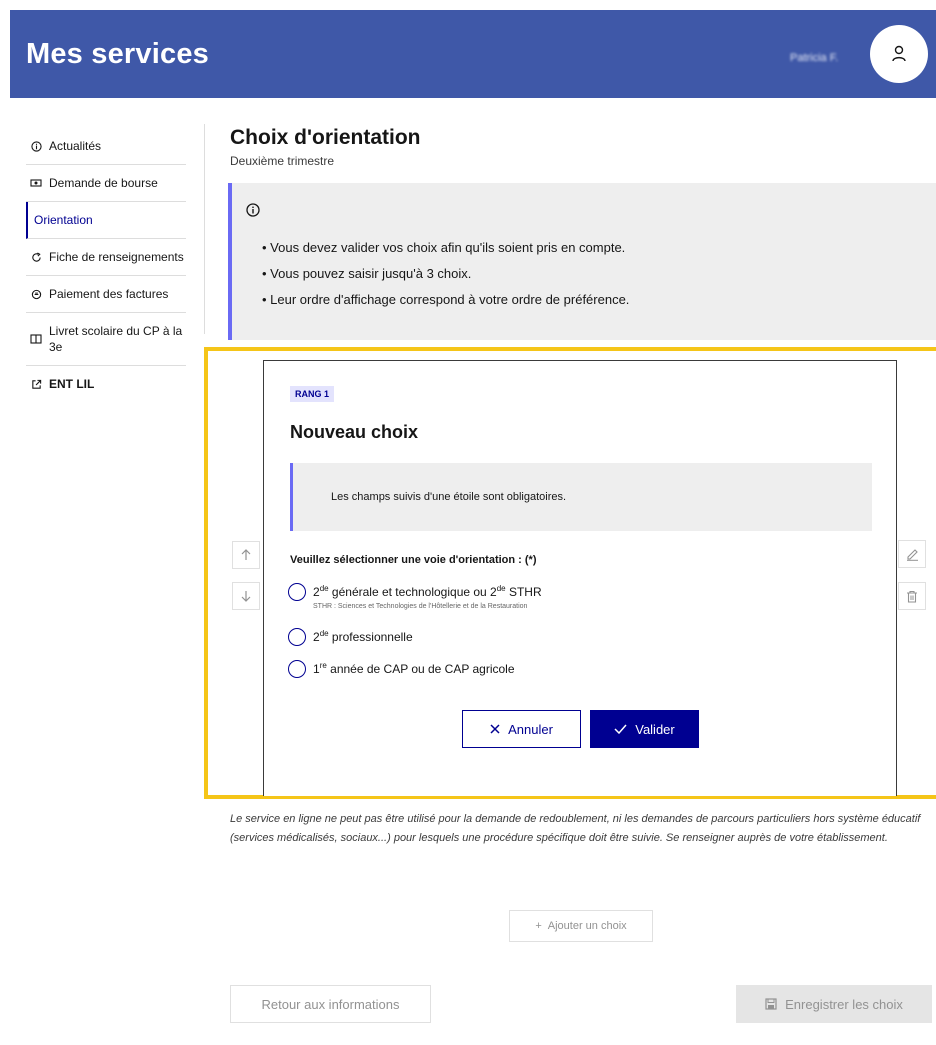 This screenshot has width=936, height=1045. What do you see at coordinates (106, 146) in the screenshot?
I see `sidebar-item-actualites: Actualités` at bounding box center [106, 146].